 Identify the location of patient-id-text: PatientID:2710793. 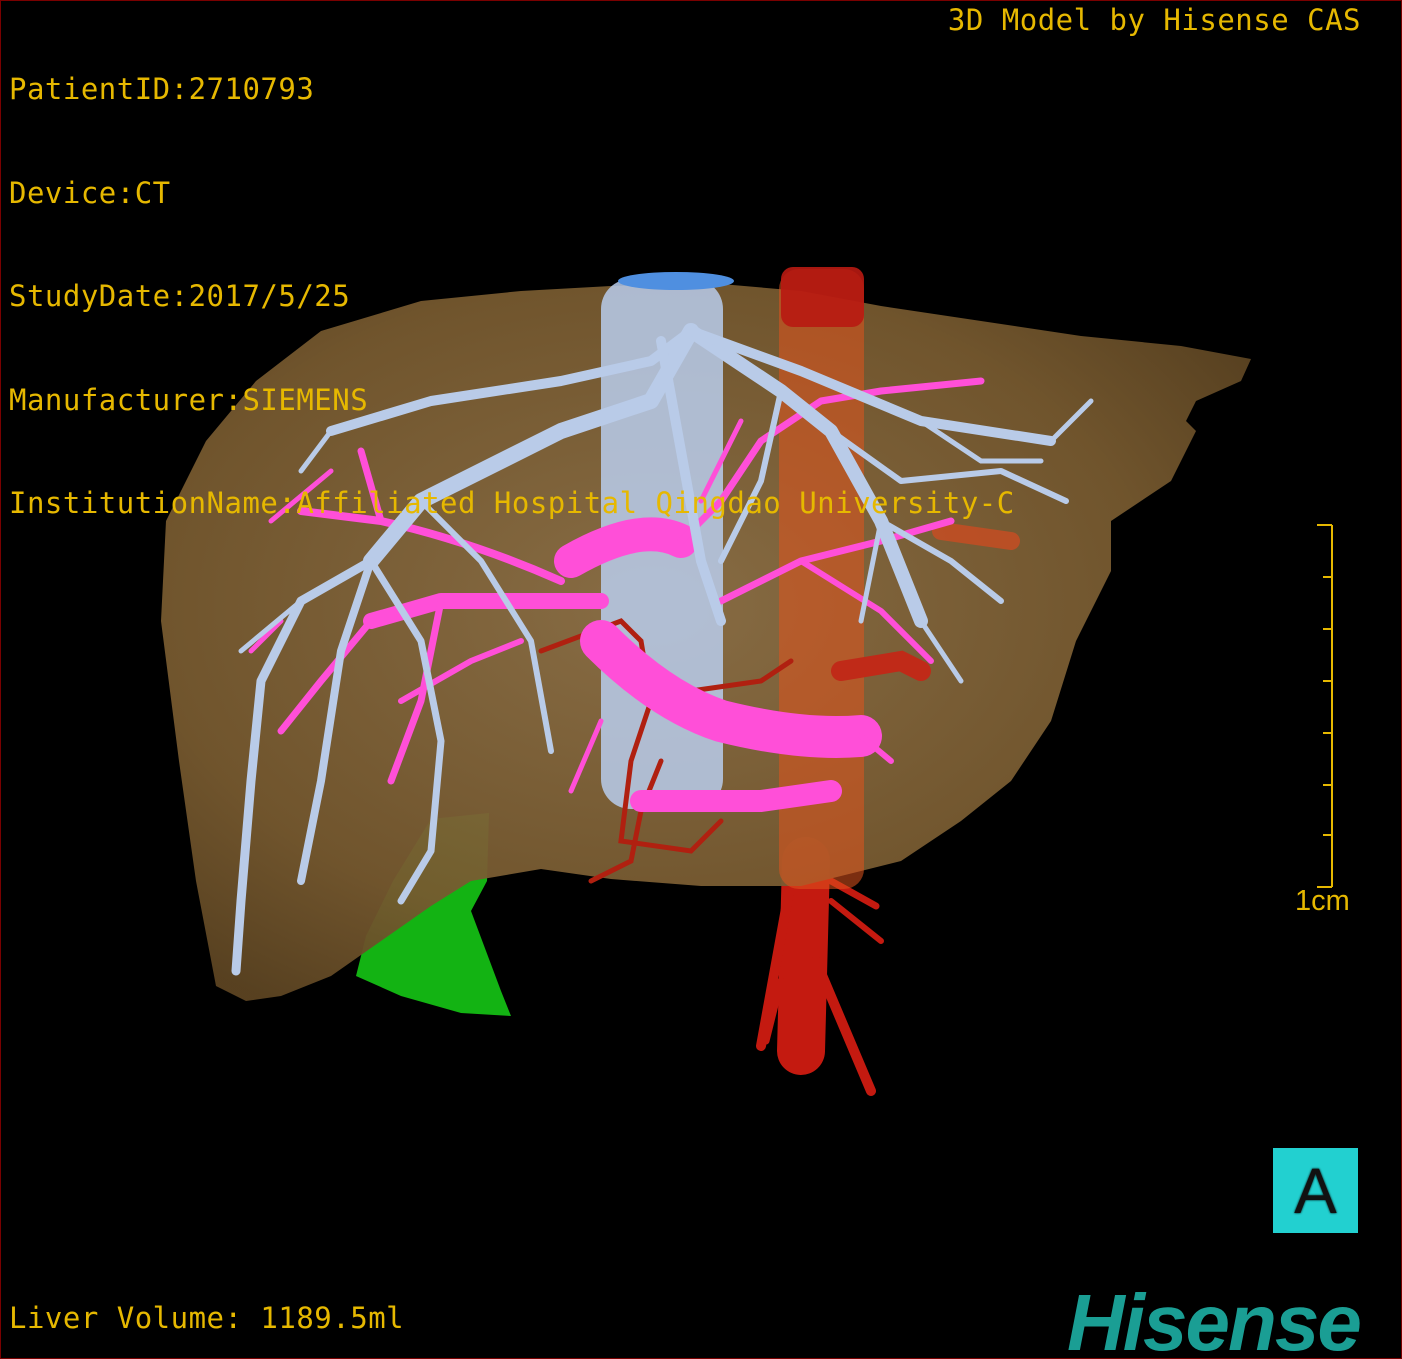
(162, 89).